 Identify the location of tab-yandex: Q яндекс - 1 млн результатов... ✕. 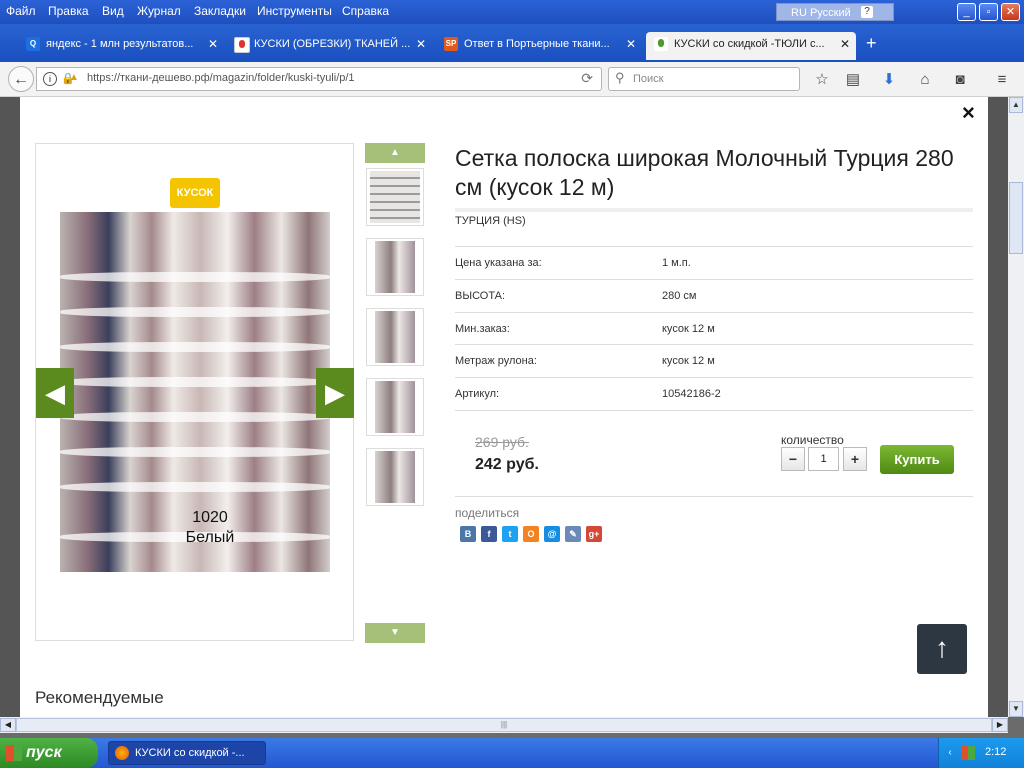
(121, 46).